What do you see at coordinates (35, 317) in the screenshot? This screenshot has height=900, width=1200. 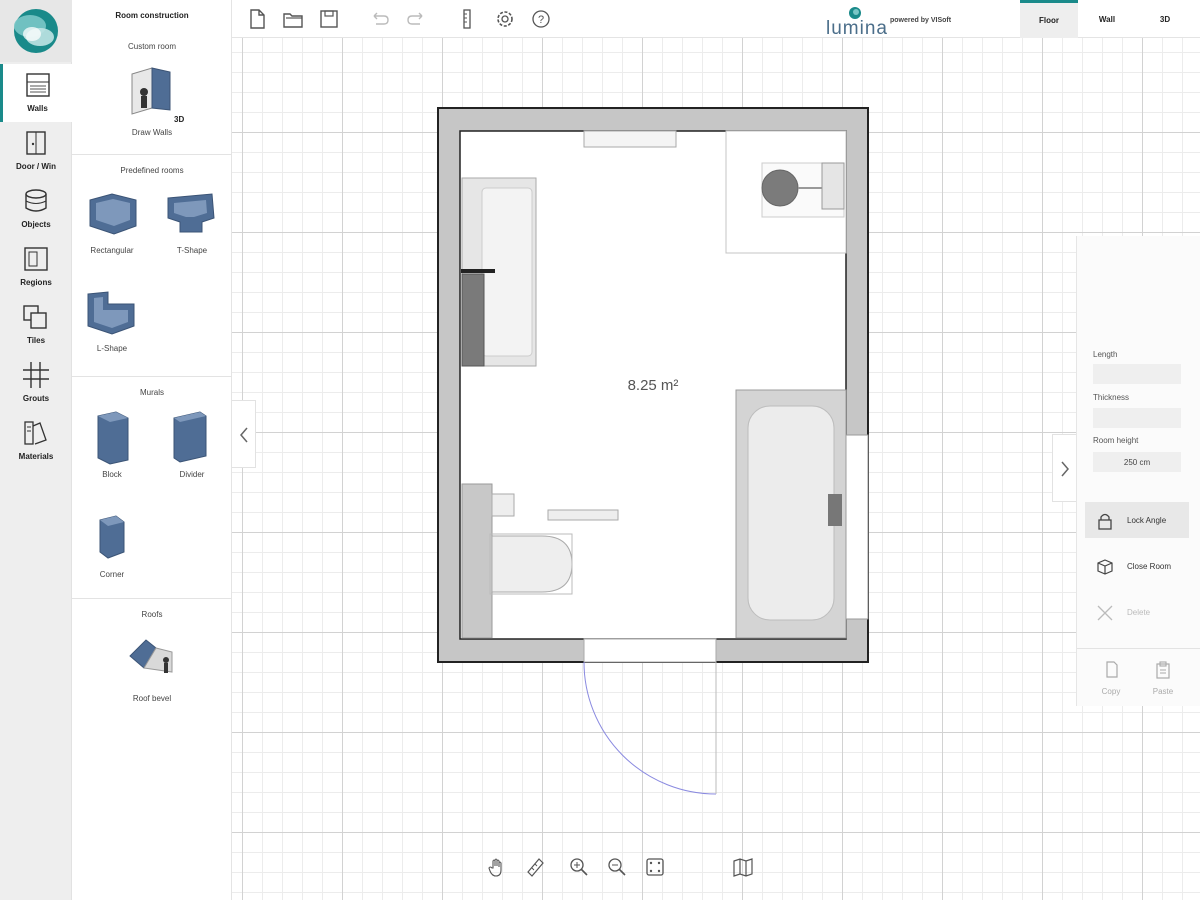 I see `tiles-icon` at bounding box center [35, 317].